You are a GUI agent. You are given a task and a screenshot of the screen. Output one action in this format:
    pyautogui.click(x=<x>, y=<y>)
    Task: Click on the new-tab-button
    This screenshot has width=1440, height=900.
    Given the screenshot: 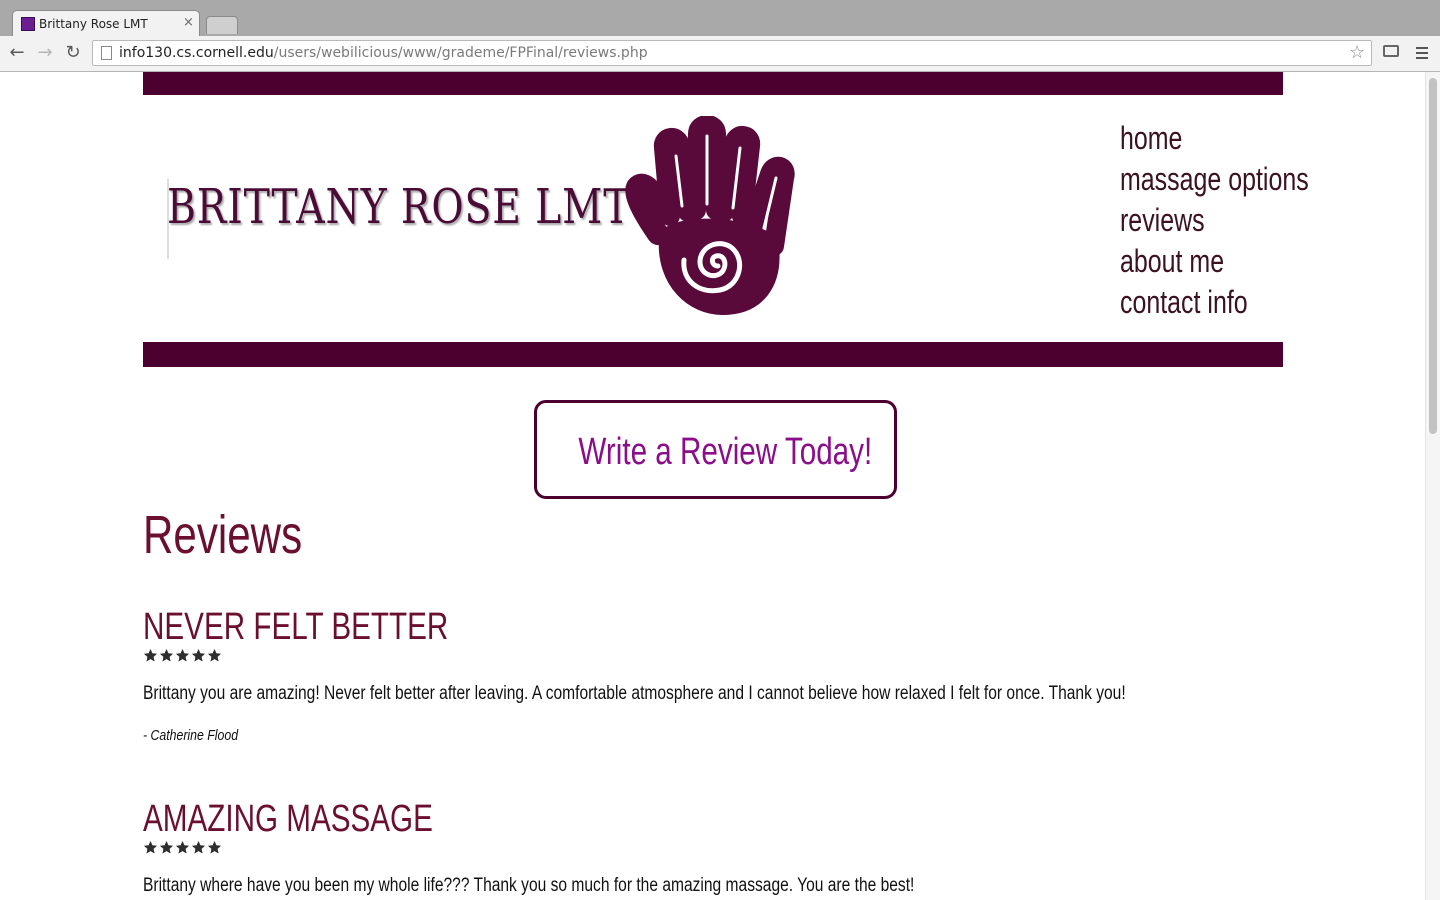 What is the action you would take?
    pyautogui.click(x=222, y=25)
    